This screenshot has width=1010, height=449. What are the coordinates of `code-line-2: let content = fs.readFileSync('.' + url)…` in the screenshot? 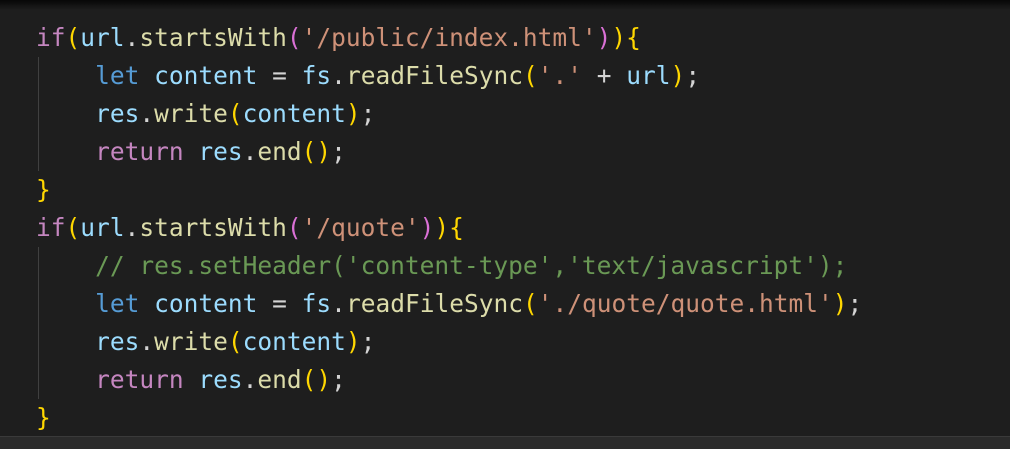 It's located at (368, 76).